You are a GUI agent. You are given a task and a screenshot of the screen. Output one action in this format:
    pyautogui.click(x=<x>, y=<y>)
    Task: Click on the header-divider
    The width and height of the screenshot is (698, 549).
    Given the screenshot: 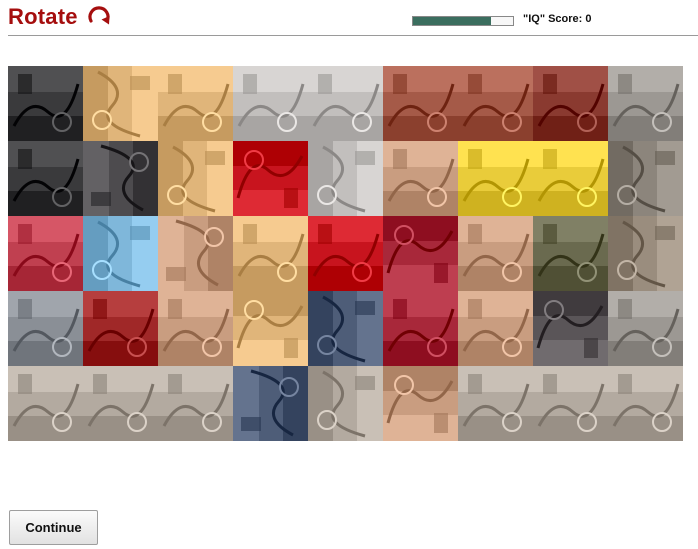 What is the action you would take?
    pyautogui.click(x=353, y=35)
    